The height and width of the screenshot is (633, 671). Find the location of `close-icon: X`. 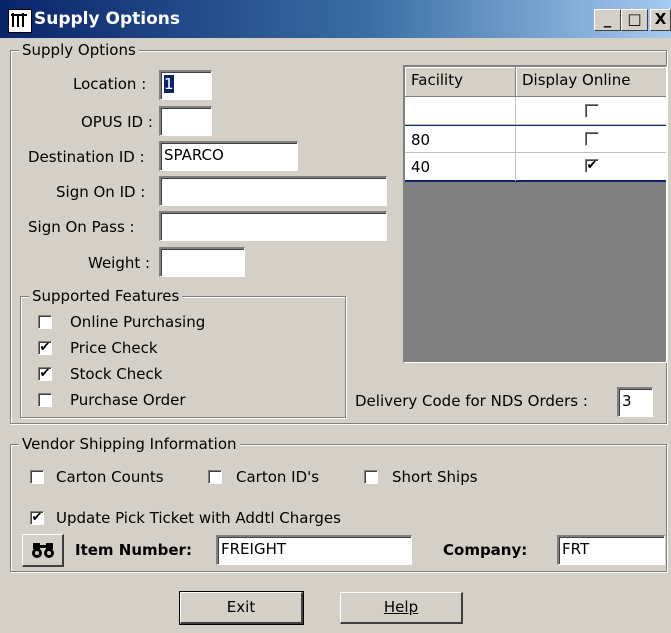

close-icon: X is located at coordinates (660, 19).